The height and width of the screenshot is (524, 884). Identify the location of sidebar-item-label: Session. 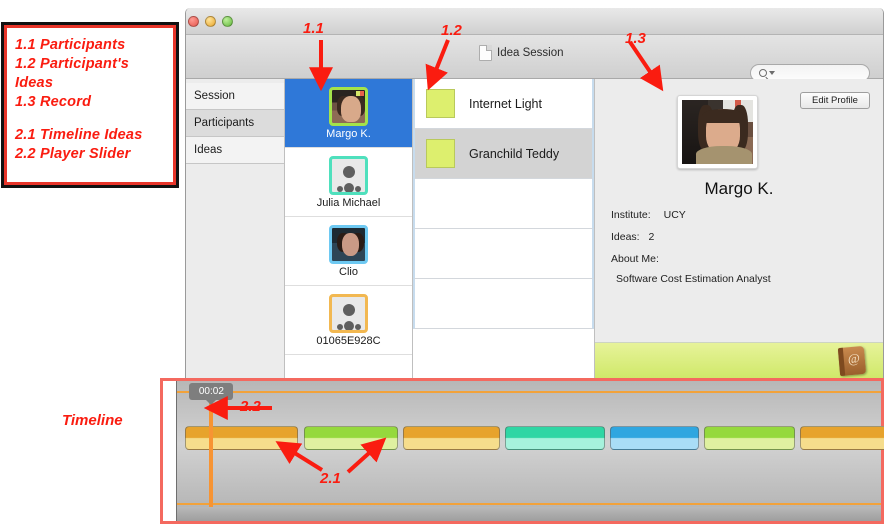
(214, 96).